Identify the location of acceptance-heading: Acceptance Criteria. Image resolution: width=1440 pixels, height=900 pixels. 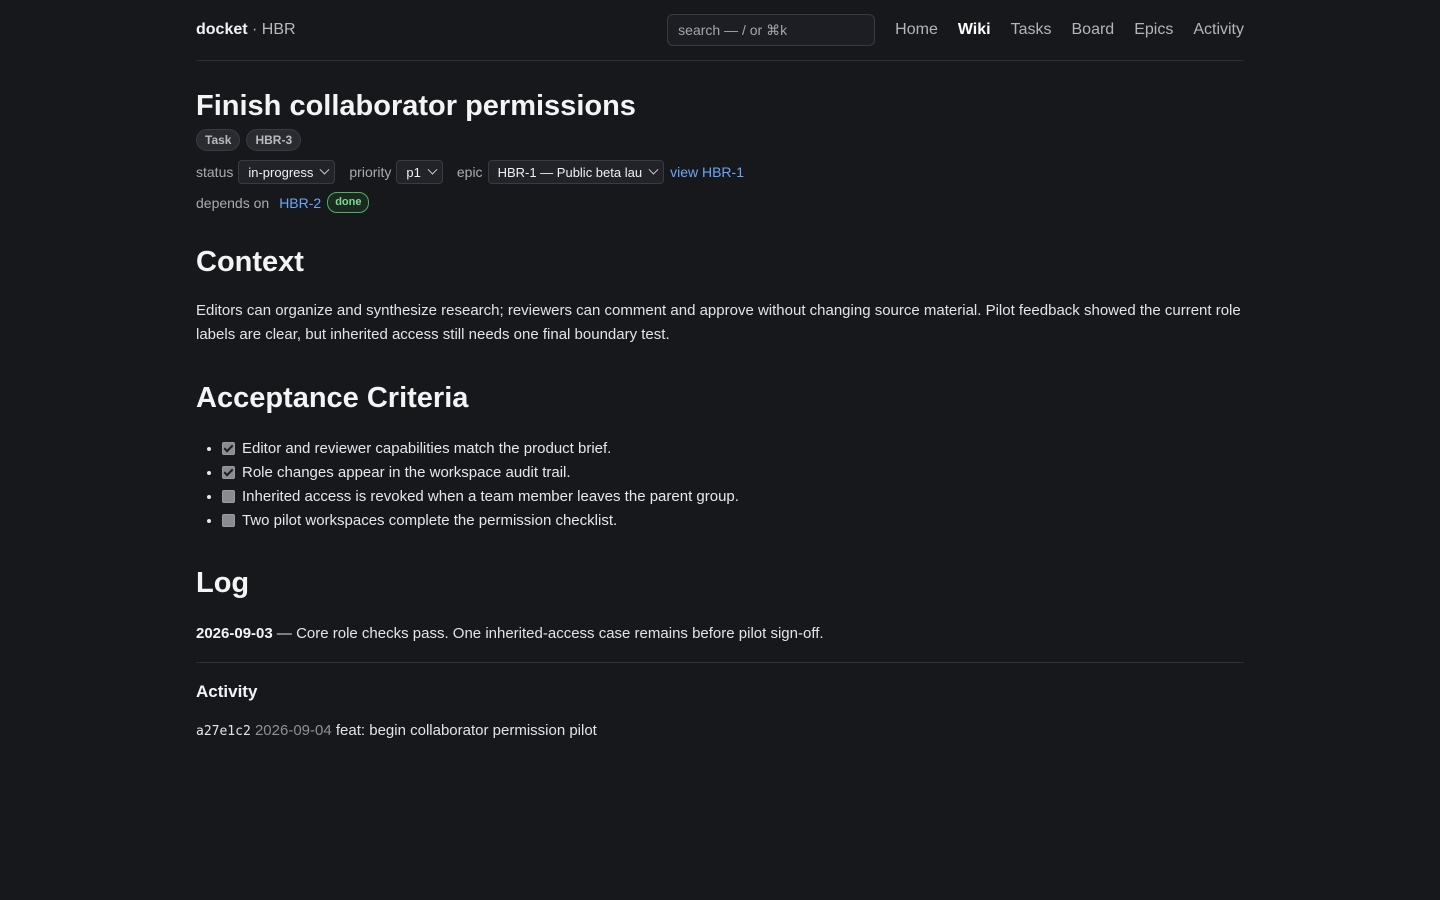
(332, 398).